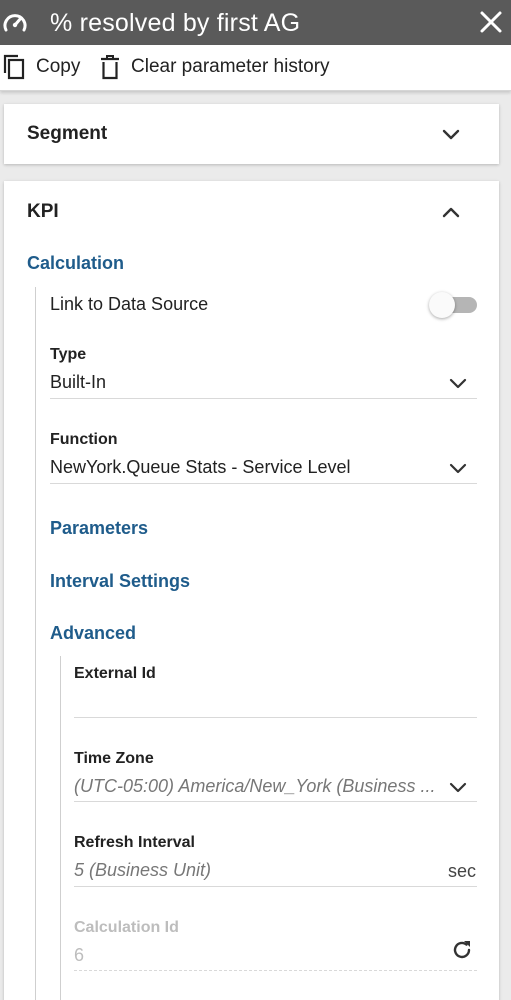  Describe the element at coordinates (462, 871) in the screenshot. I see `refresh-interval-unit: sec` at that location.